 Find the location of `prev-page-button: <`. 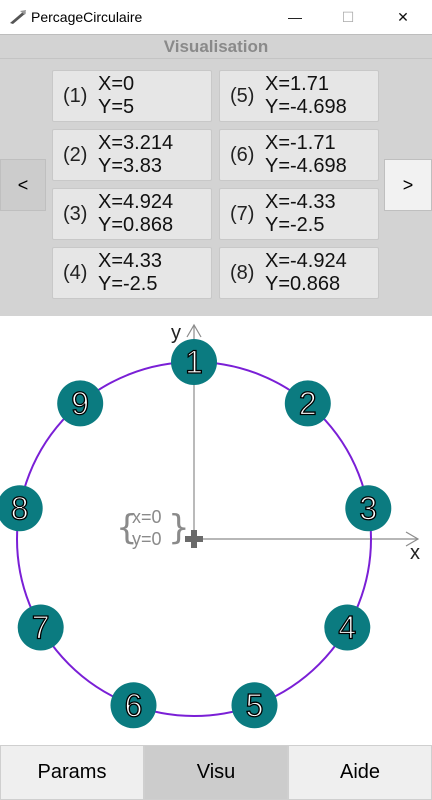

prev-page-button: < is located at coordinates (23, 185).